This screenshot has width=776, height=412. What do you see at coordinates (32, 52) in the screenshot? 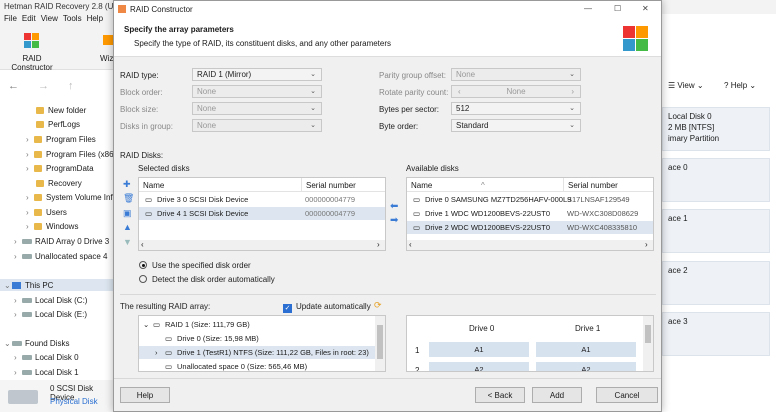
I see `raid-constructor-ribbon-button: RAID Constructor` at bounding box center [32, 52].